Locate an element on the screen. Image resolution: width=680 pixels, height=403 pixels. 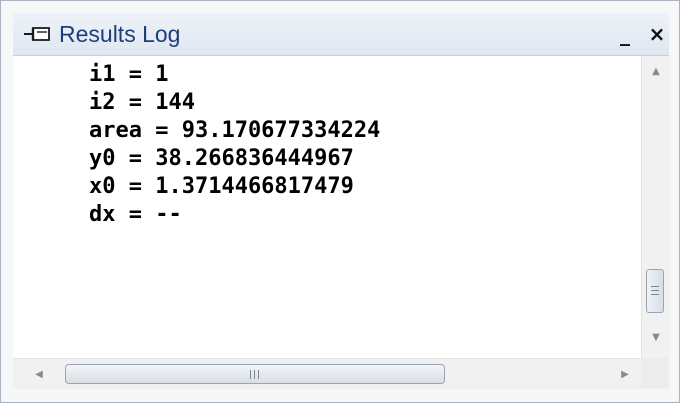
log-line-x0: x0 = 1.3714466817479 is located at coordinates (221, 186).